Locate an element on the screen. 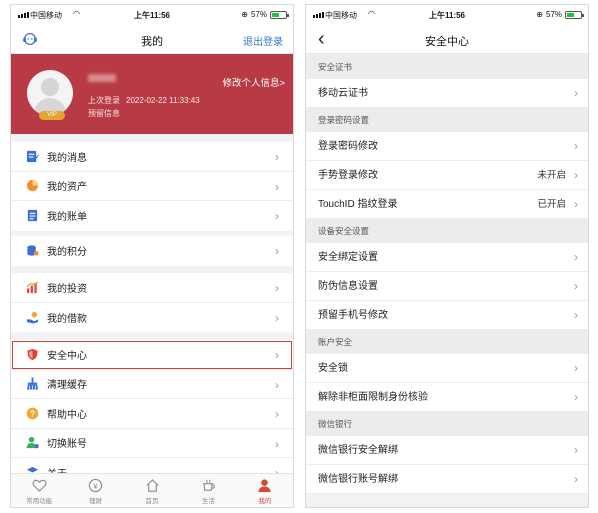 This screenshot has width=598, height=513. coffee-cup-icon is located at coordinates (209, 485).